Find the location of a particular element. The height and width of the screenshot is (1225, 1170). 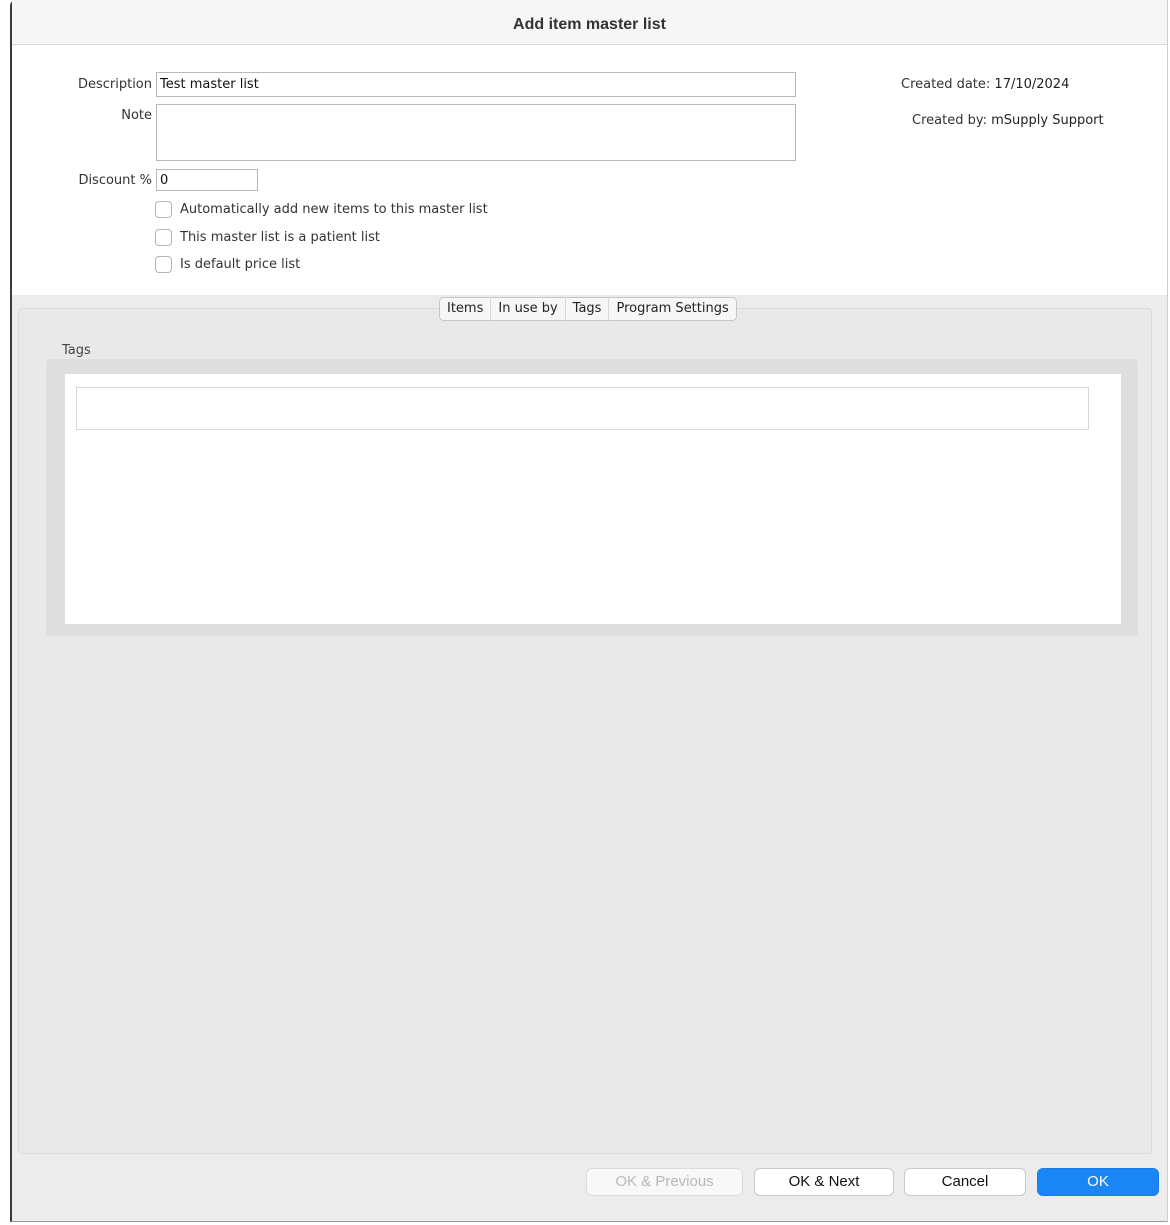

tags-group-label: Tags is located at coordinates (76, 350).